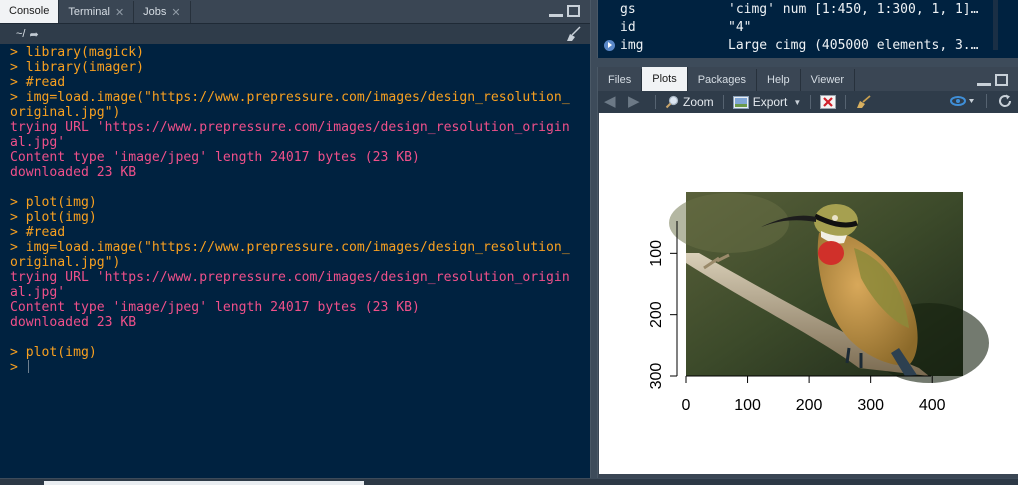  I want to click on chevron-down-icon: ▼, so click(797, 102).